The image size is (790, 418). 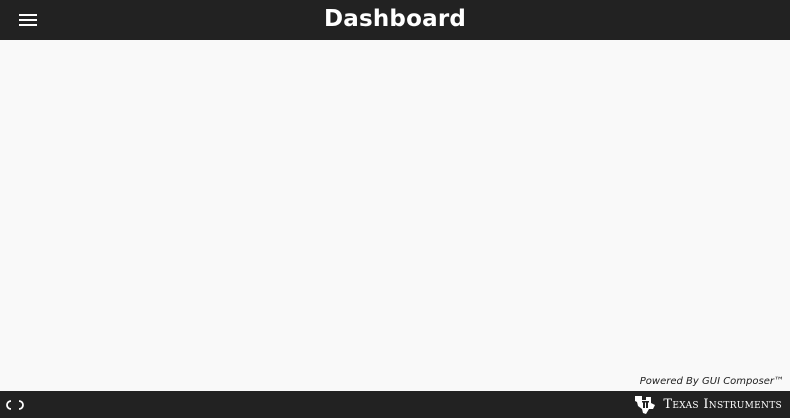 I want to click on ti-state-logo-icon, so click(x=645, y=405).